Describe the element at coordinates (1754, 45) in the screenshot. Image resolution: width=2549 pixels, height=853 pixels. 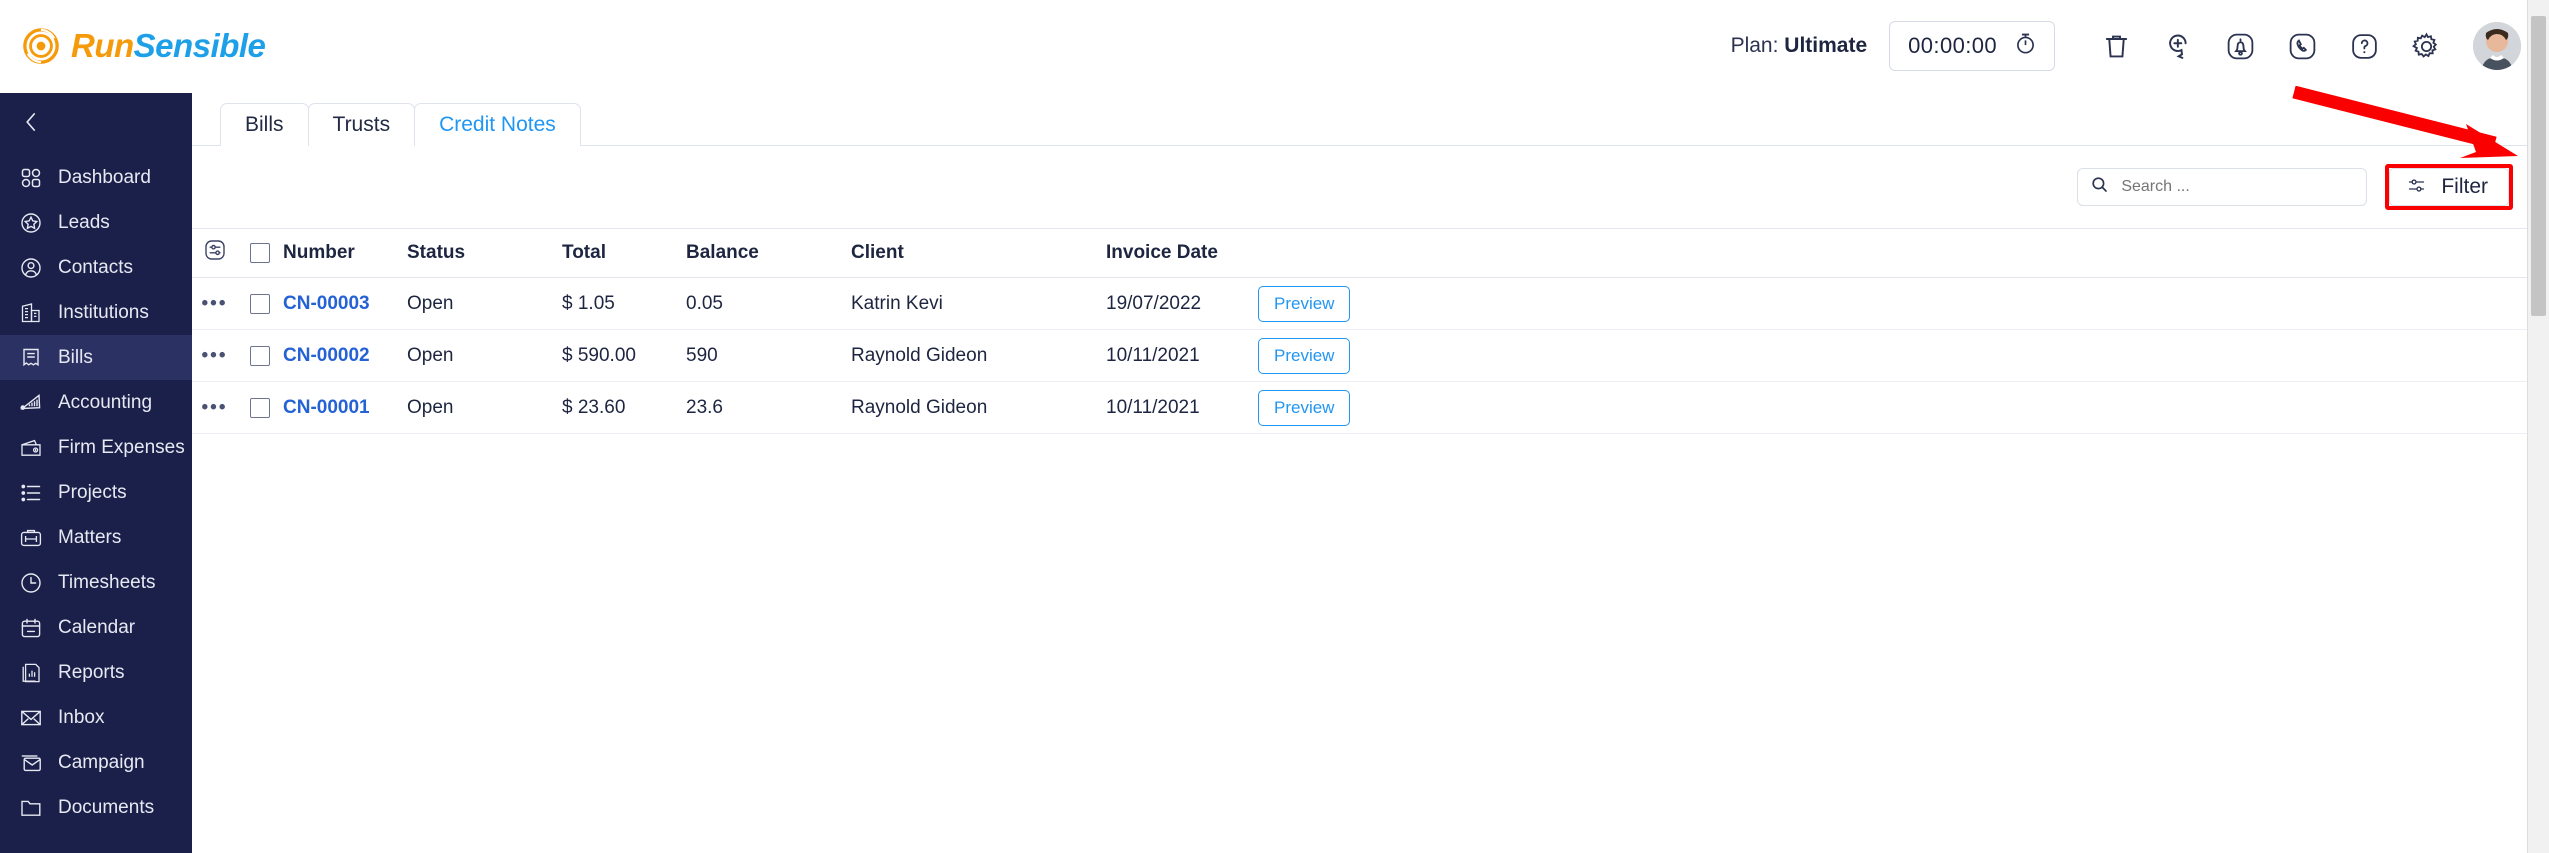
I see `plan-prefix: Plan:` at that location.